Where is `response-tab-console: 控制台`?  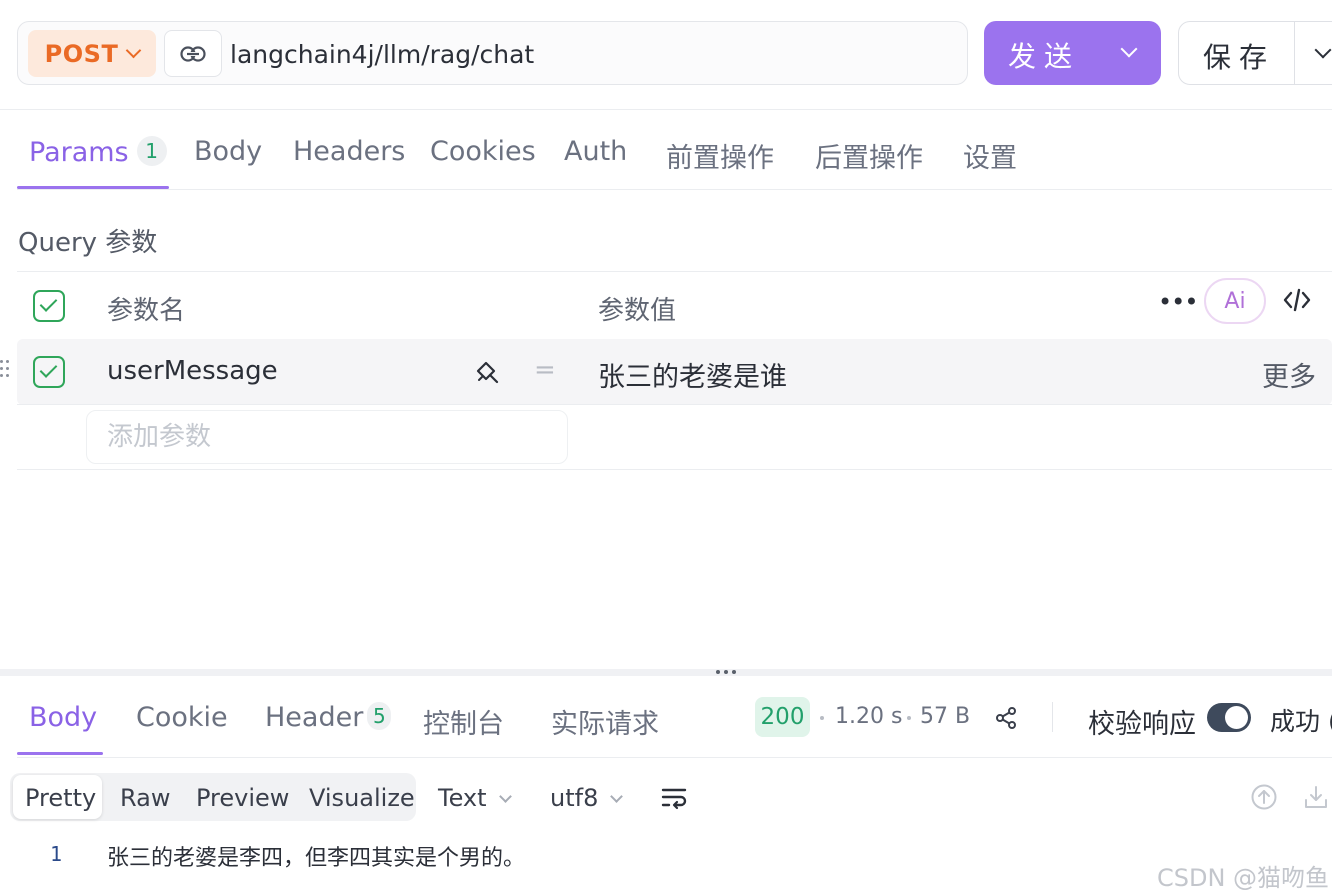 response-tab-console: 控制台 is located at coordinates (463, 721).